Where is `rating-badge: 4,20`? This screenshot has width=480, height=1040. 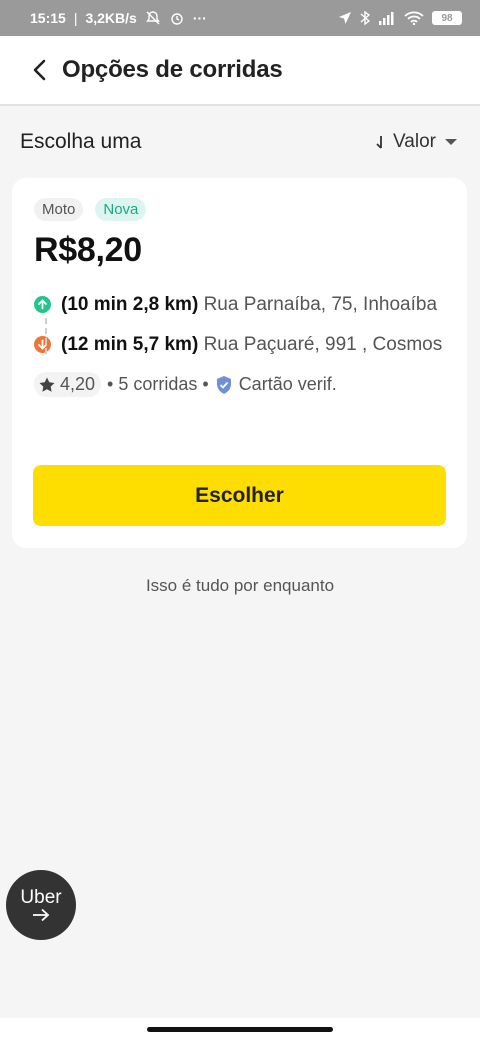
rating-badge: 4,20 is located at coordinates (68, 384).